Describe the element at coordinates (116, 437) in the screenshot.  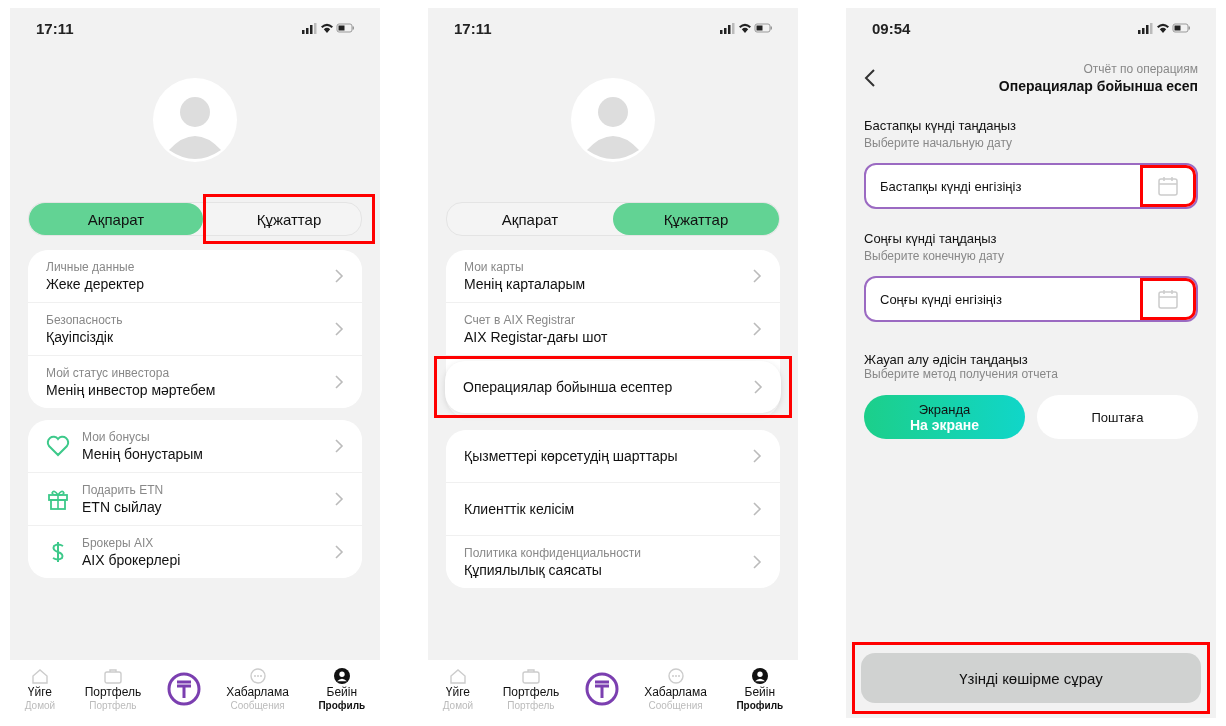
I see `item-label-russian: Мои бонусы` at that location.